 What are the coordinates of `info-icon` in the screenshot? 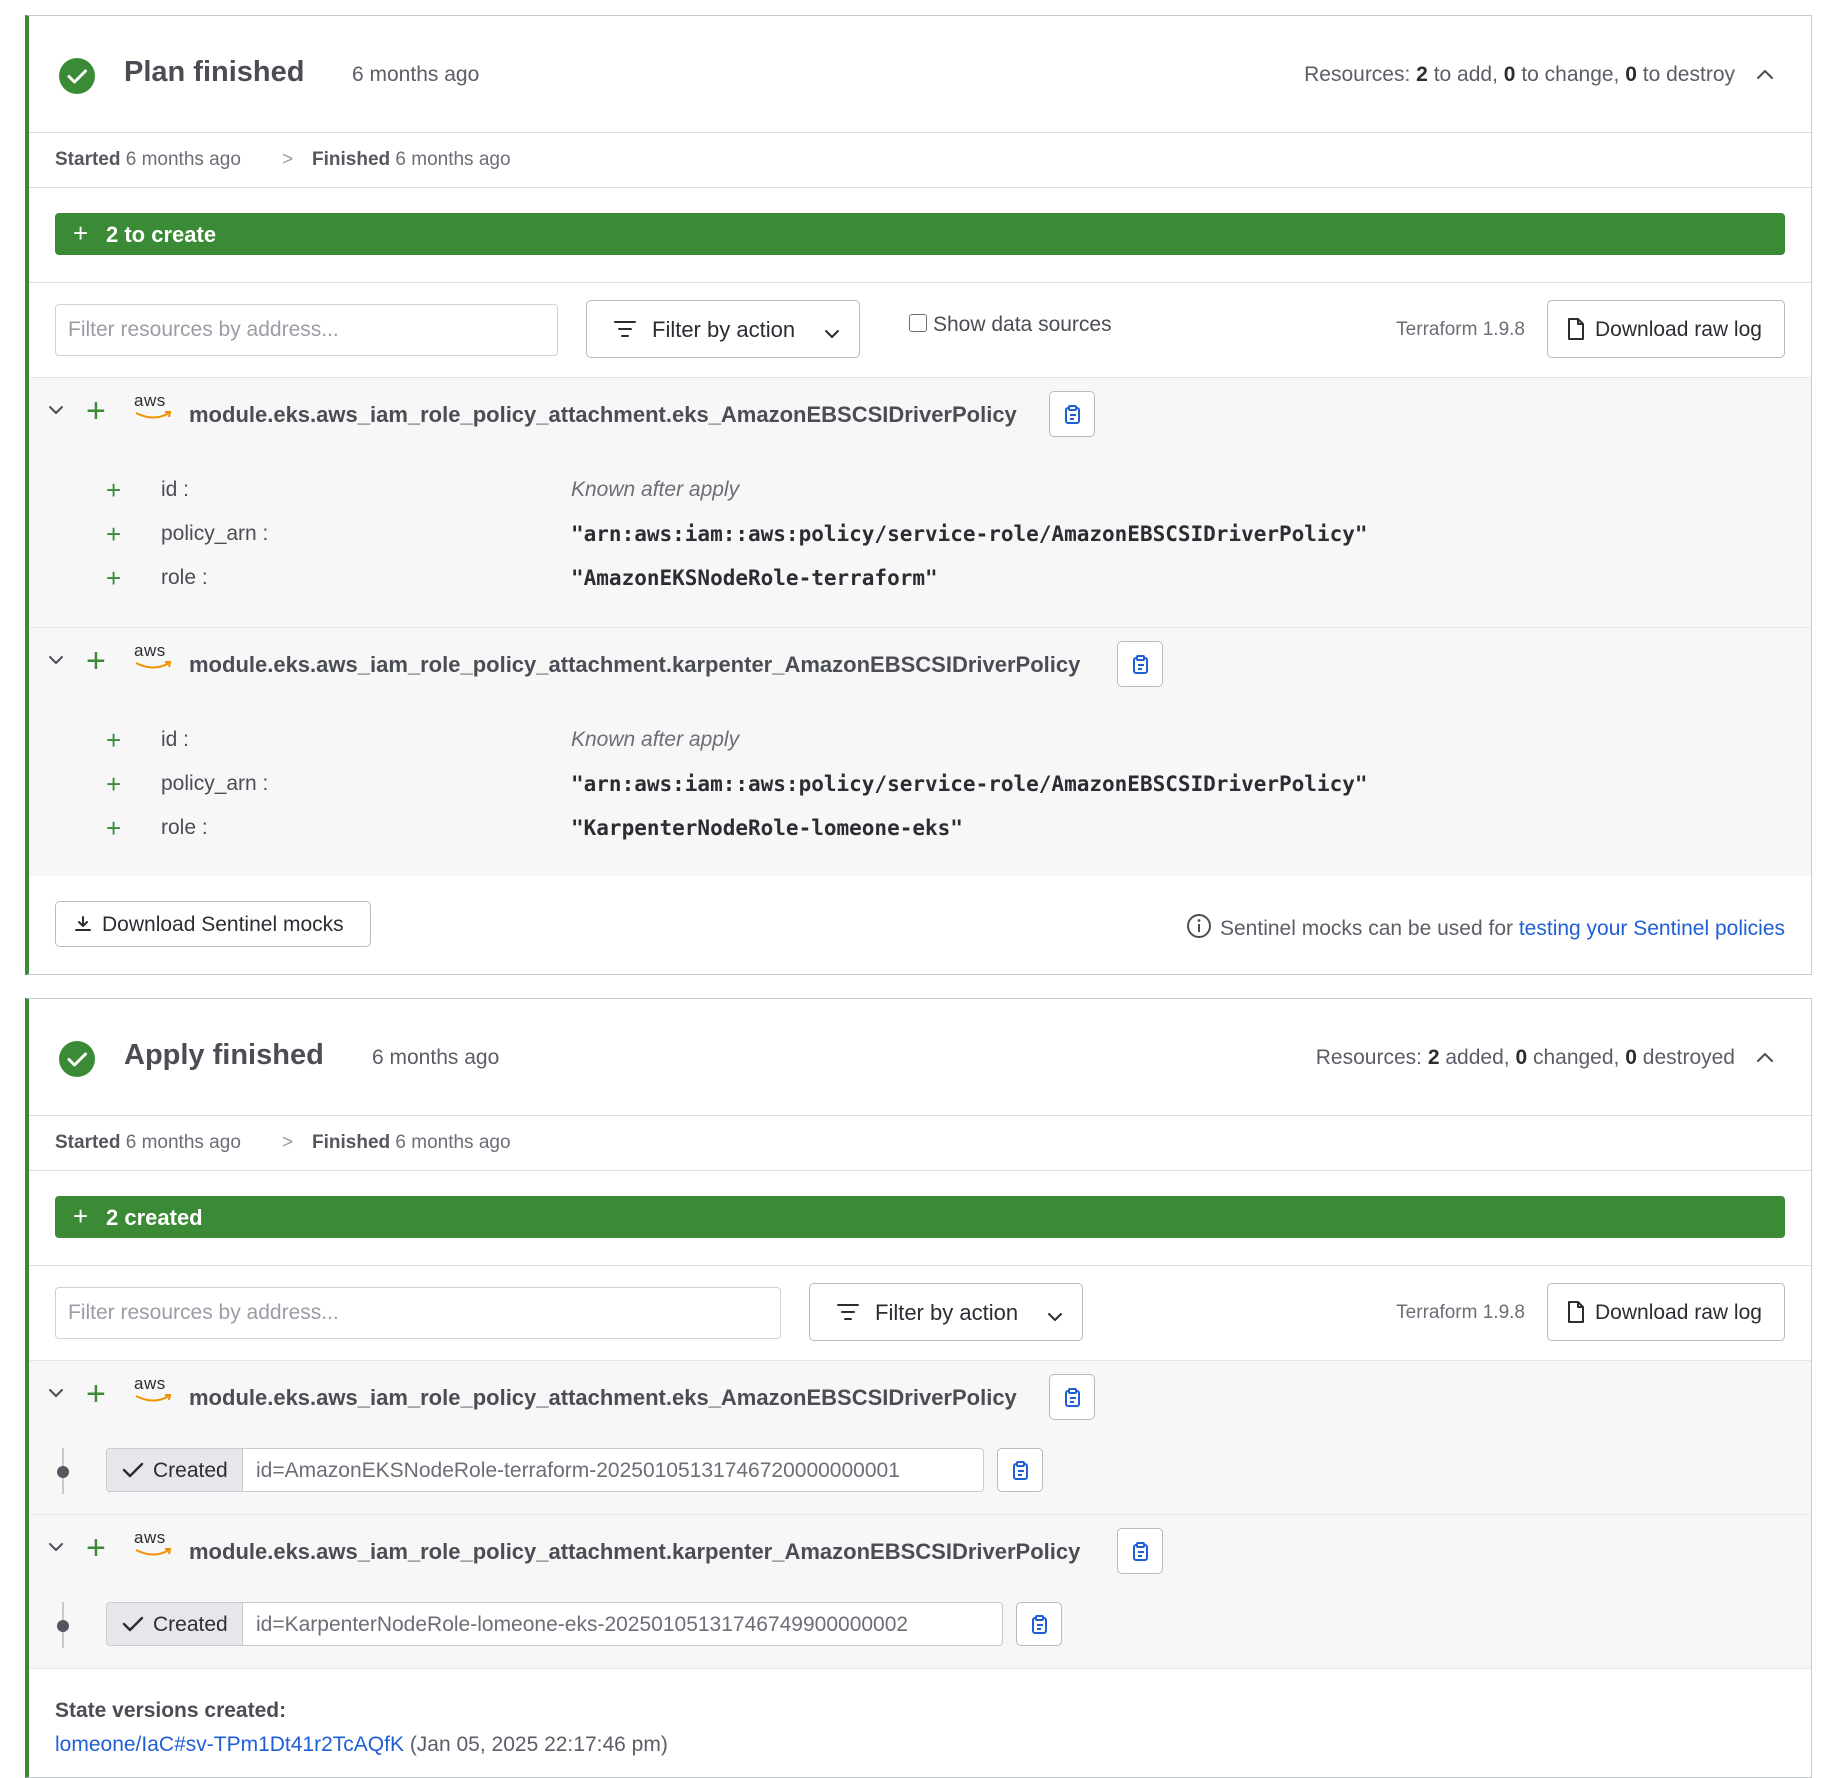 It's located at (1199, 929).